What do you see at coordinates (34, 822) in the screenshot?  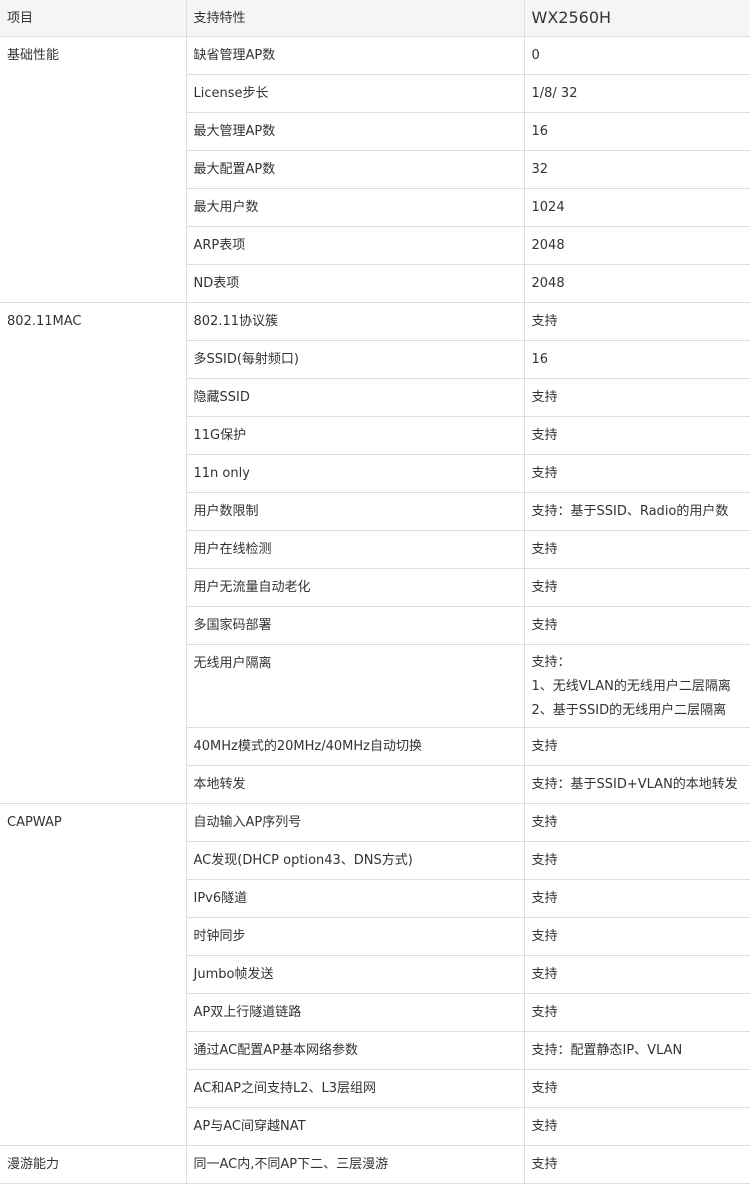 I see `category-label: CAPWAP` at bounding box center [34, 822].